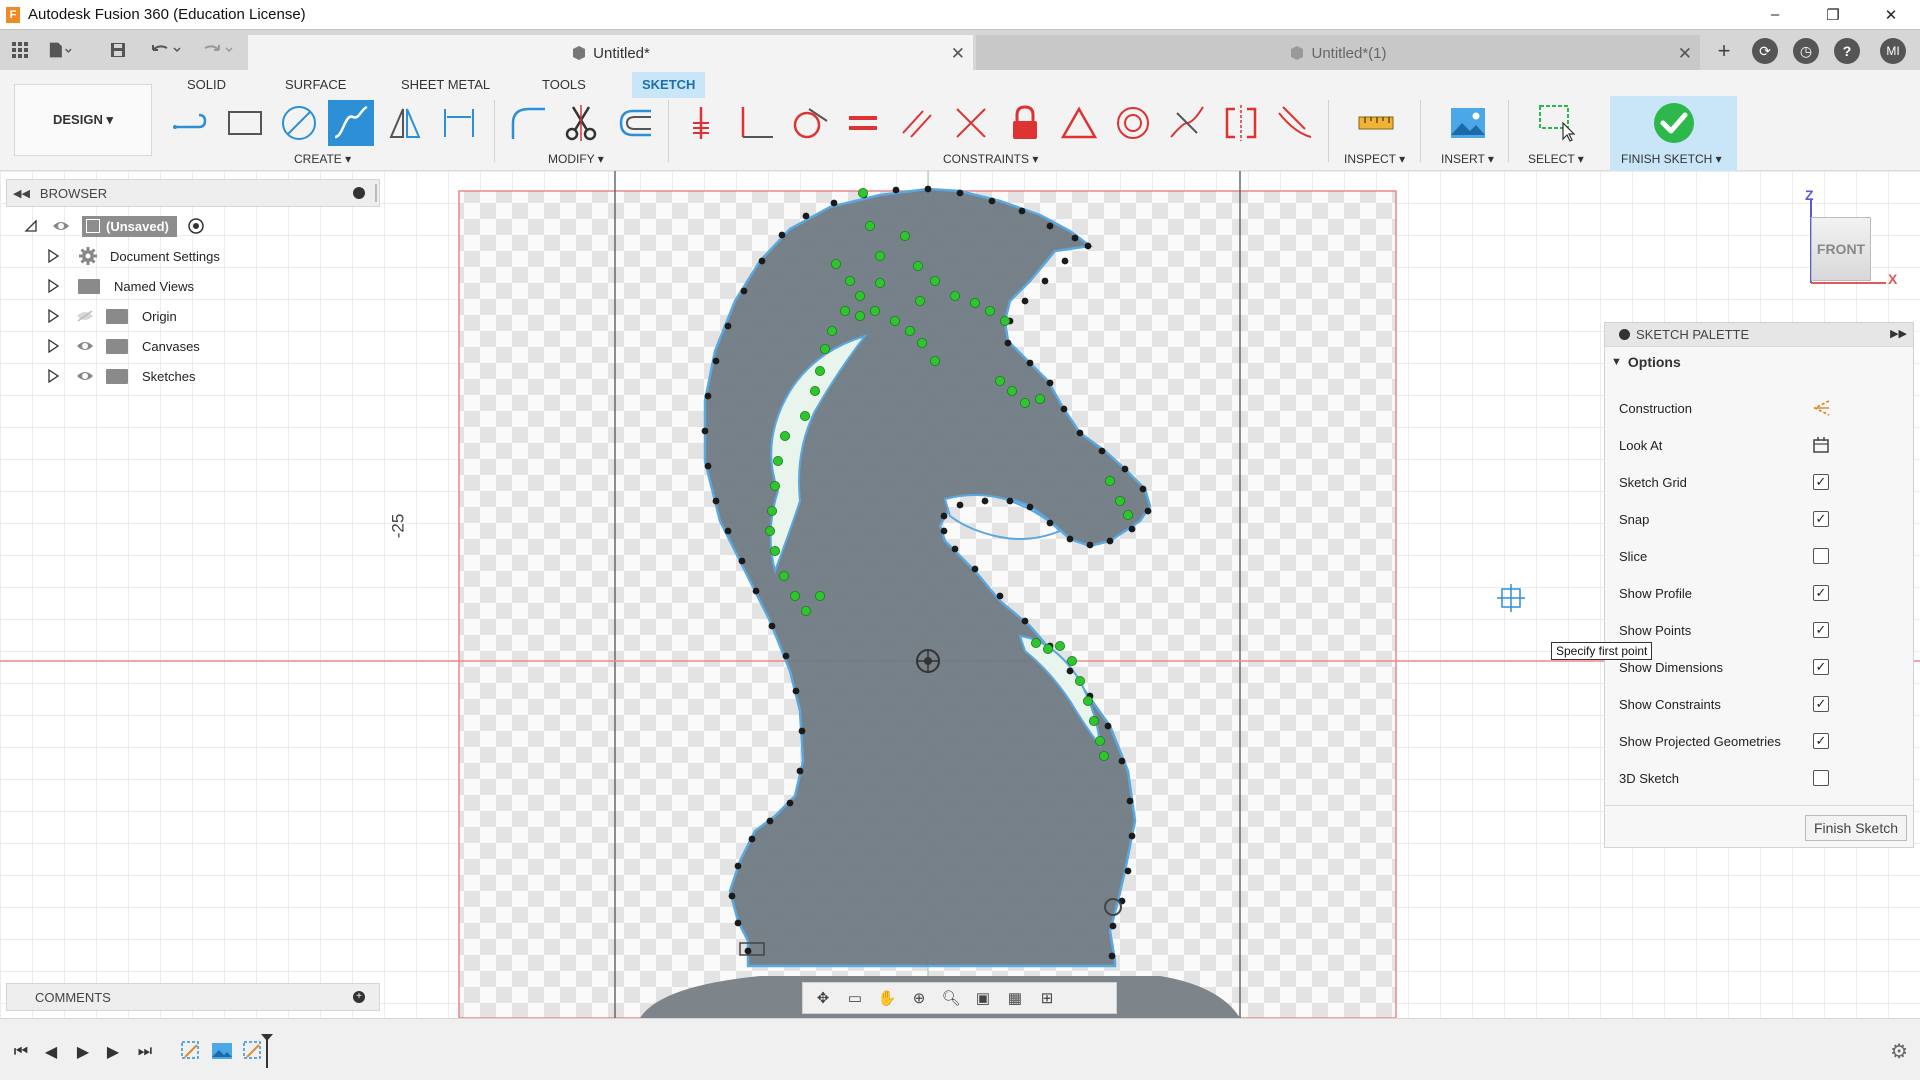  I want to click on fix-lock-constraint-icon, so click(1025, 123).